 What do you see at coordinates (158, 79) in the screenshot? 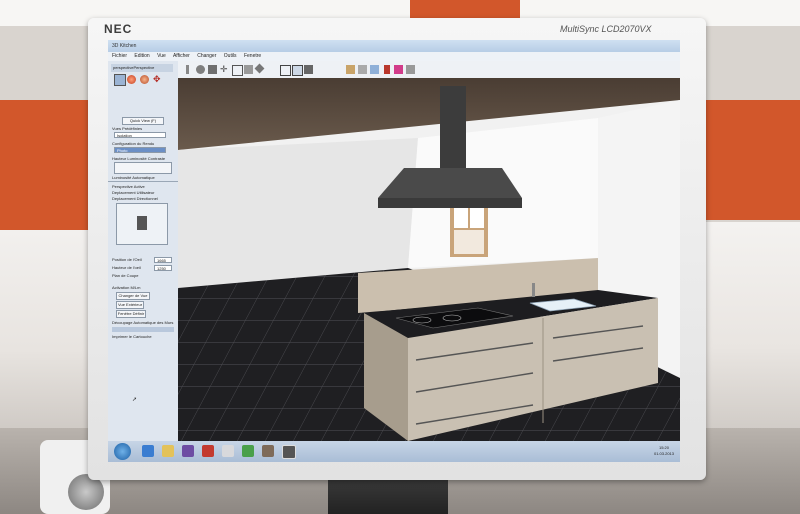
I see `move-tool-icon: ✥` at bounding box center [158, 79].